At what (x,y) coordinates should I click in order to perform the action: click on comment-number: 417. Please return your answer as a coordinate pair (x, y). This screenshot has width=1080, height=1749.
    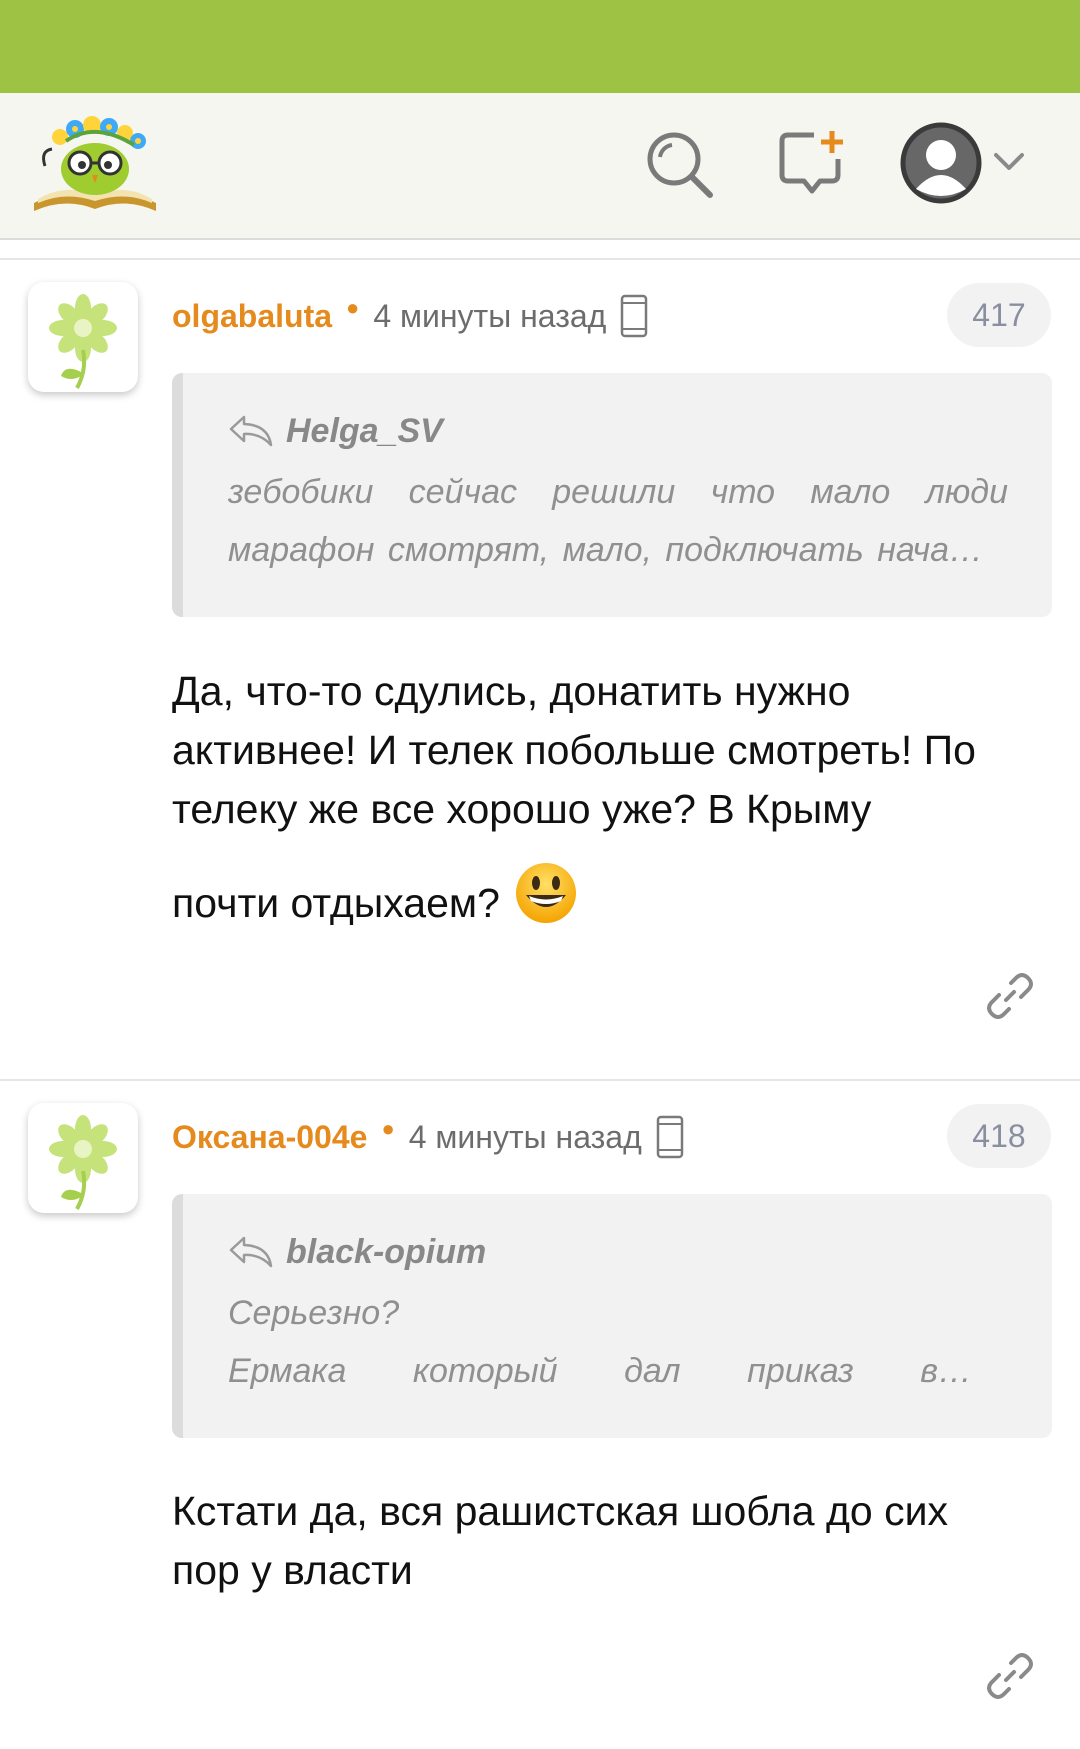
    Looking at the image, I should click on (999, 315).